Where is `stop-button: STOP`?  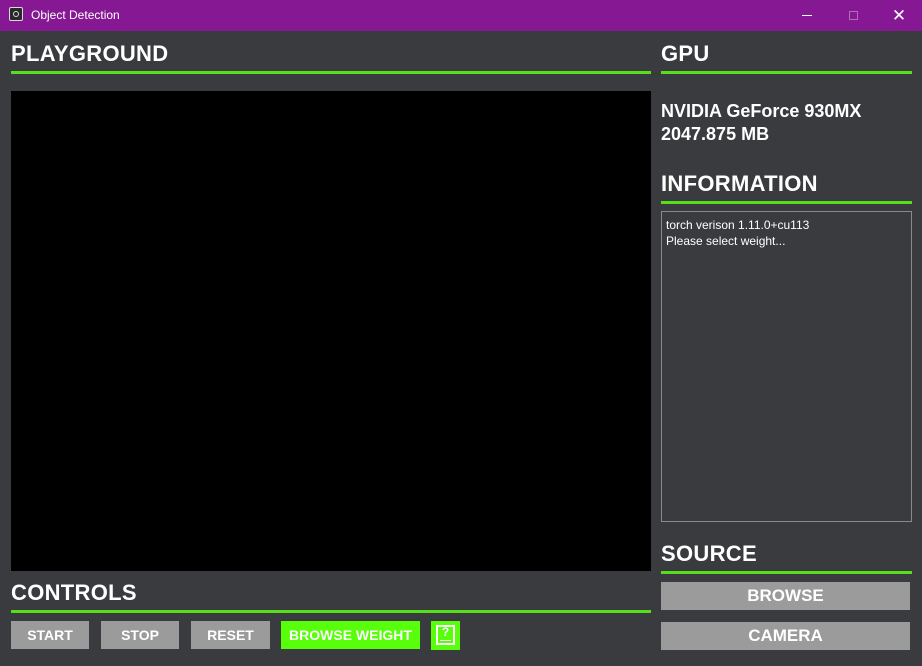
stop-button: STOP is located at coordinates (140, 635).